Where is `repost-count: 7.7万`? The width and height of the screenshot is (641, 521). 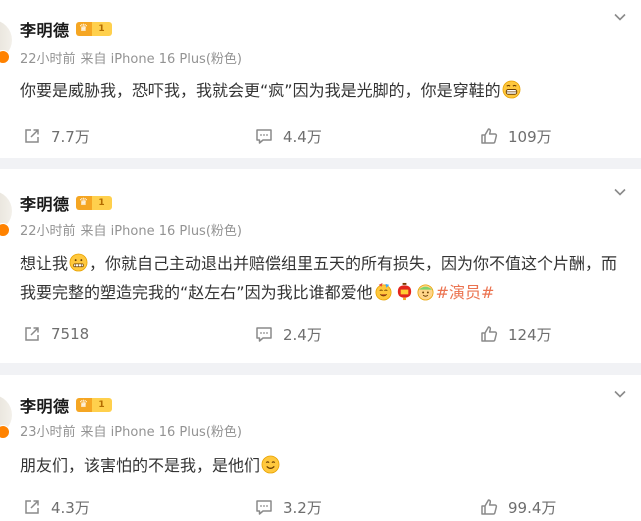
repost-count: 7.7万 is located at coordinates (70, 136).